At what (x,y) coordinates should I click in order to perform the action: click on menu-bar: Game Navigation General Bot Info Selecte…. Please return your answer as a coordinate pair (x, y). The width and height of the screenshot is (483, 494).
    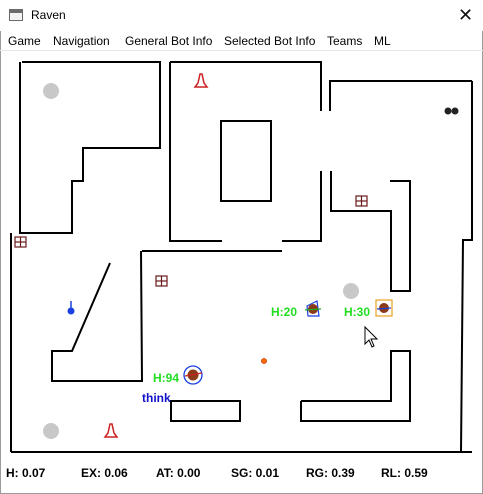
    Looking at the image, I should click on (241, 41).